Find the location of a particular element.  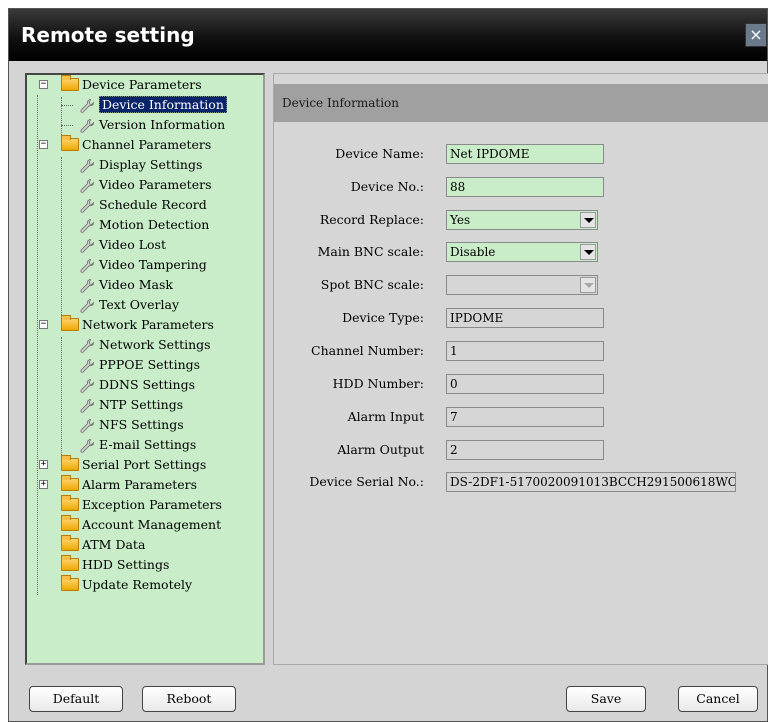

tree-item-network-parameters: − Network Parameters is located at coordinates (126, 325).